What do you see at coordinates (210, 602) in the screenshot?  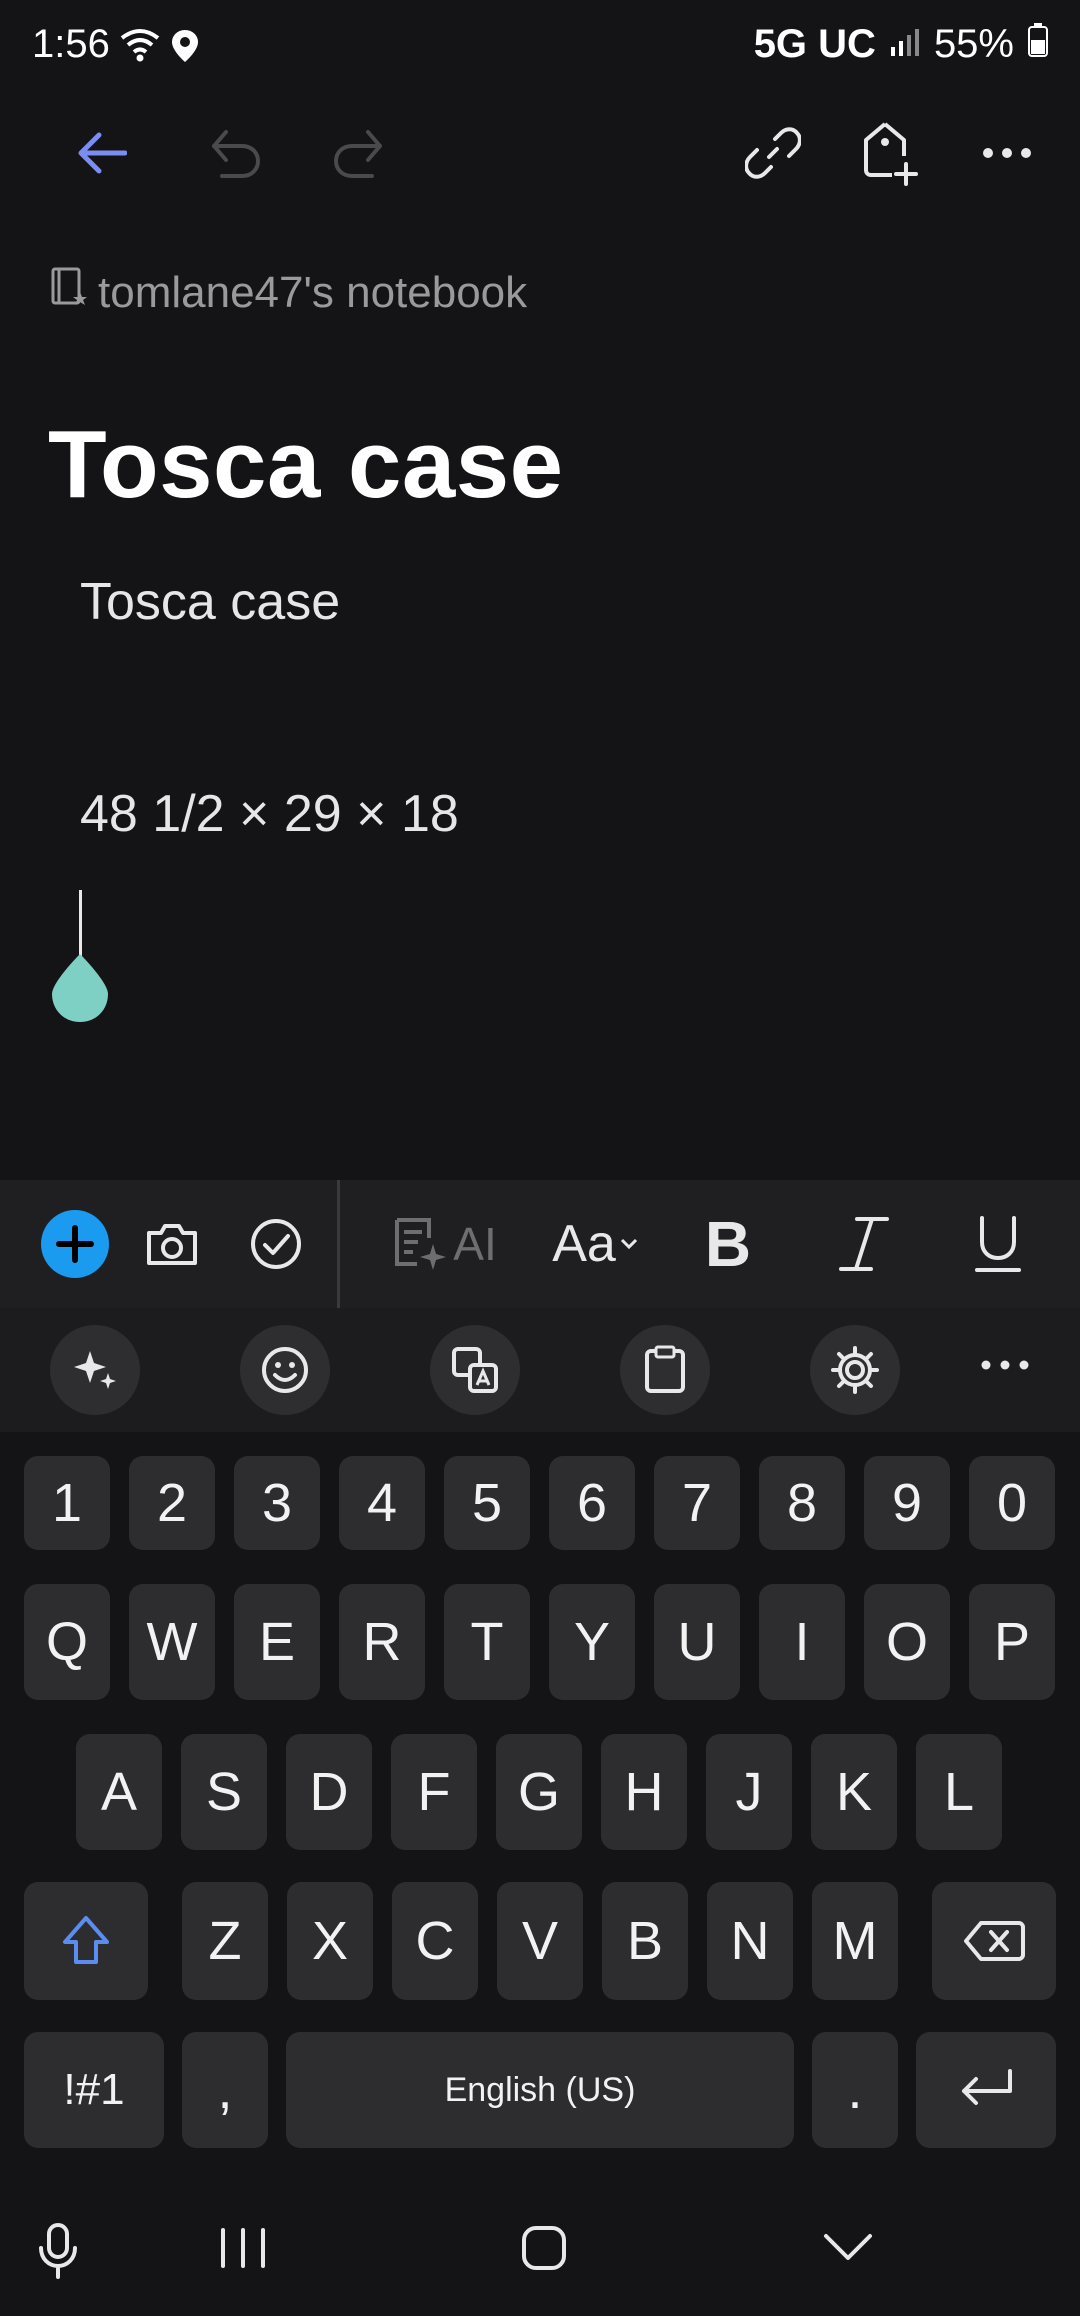 I see `note-line: Tosca case` at bounding box center [210, 602].